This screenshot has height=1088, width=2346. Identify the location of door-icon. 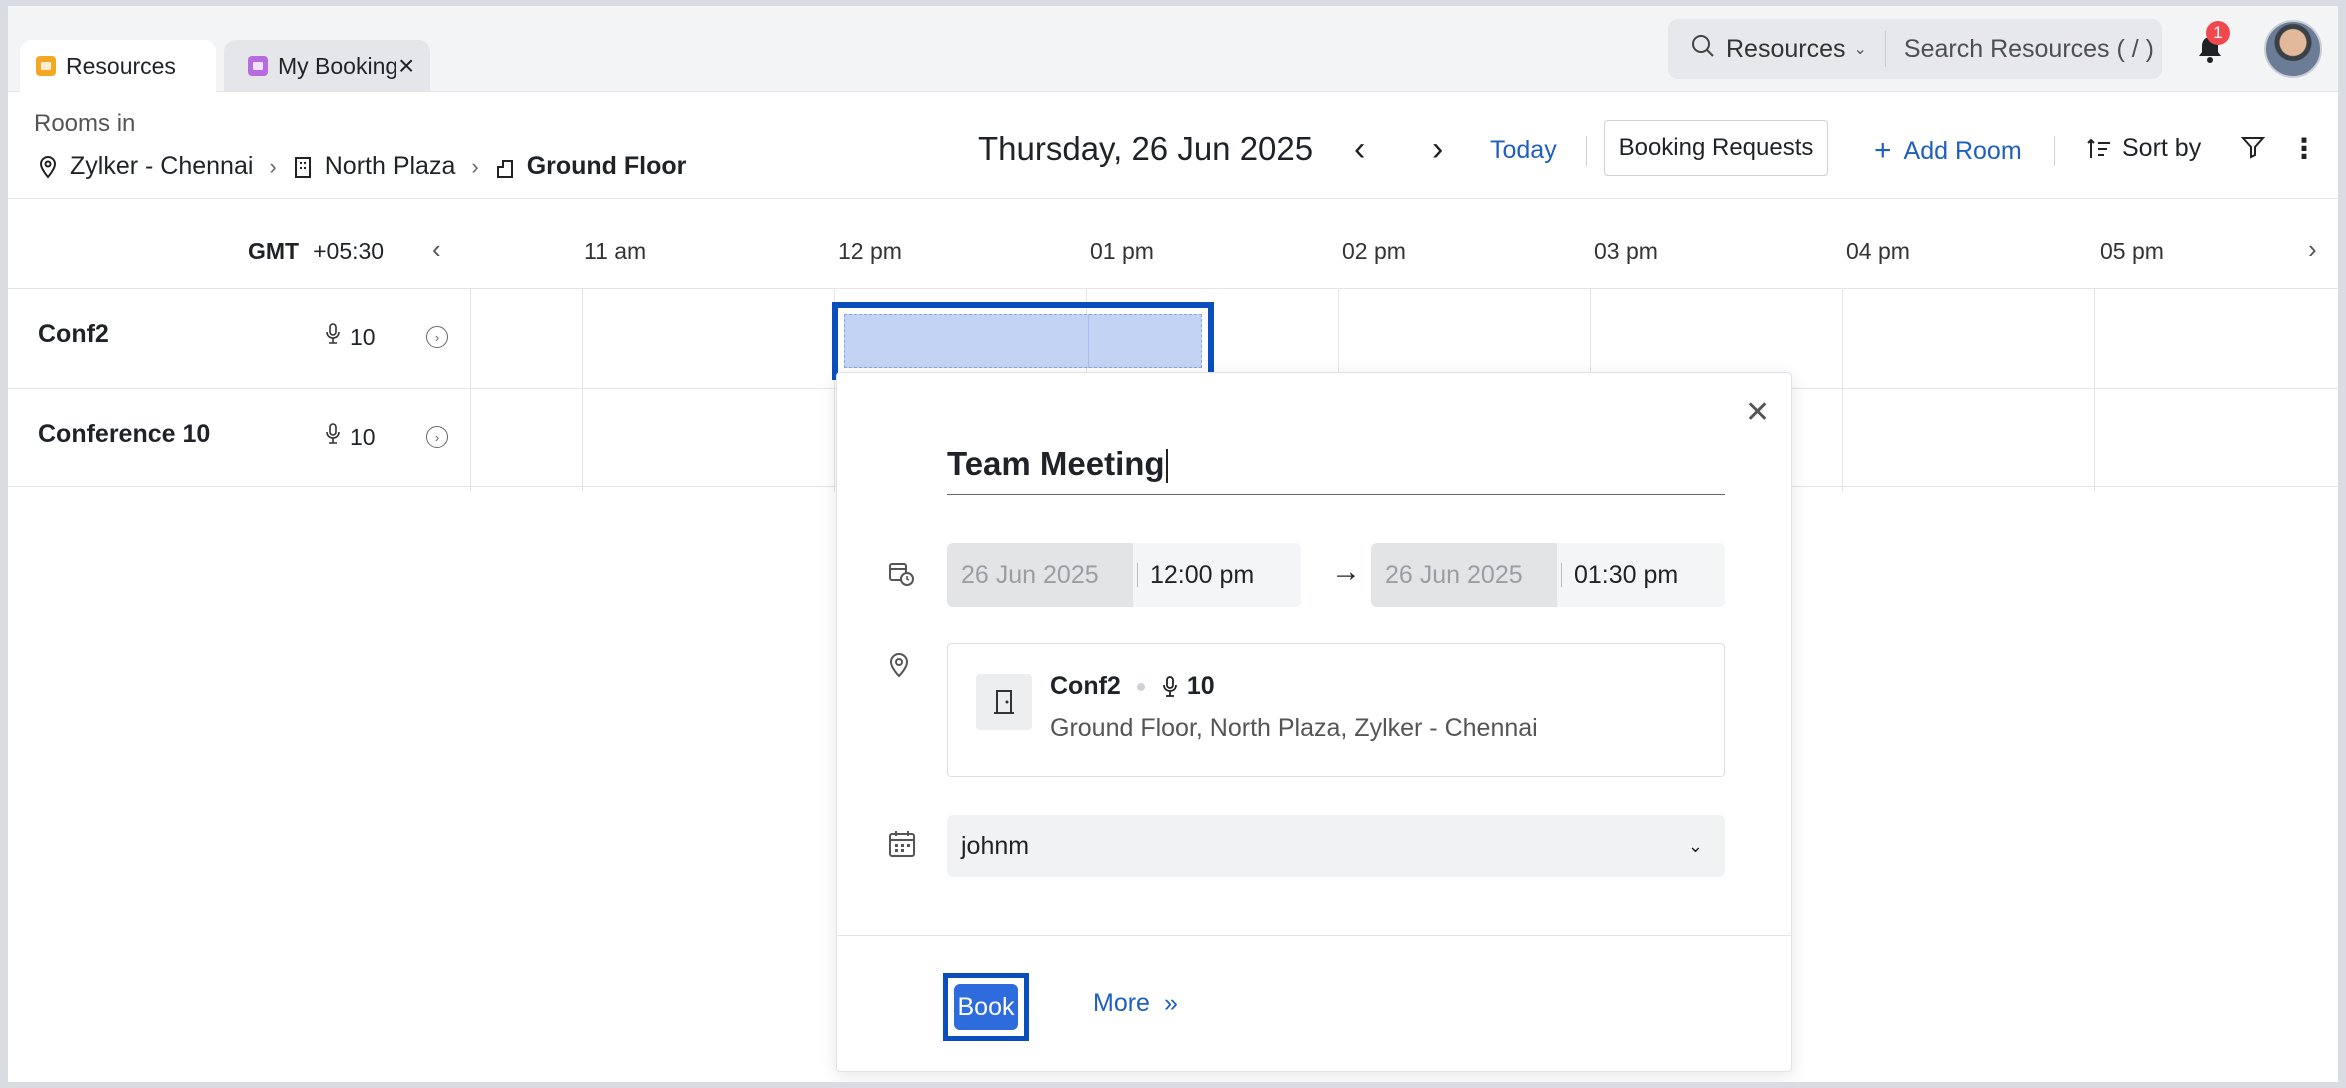
(1004, 702).